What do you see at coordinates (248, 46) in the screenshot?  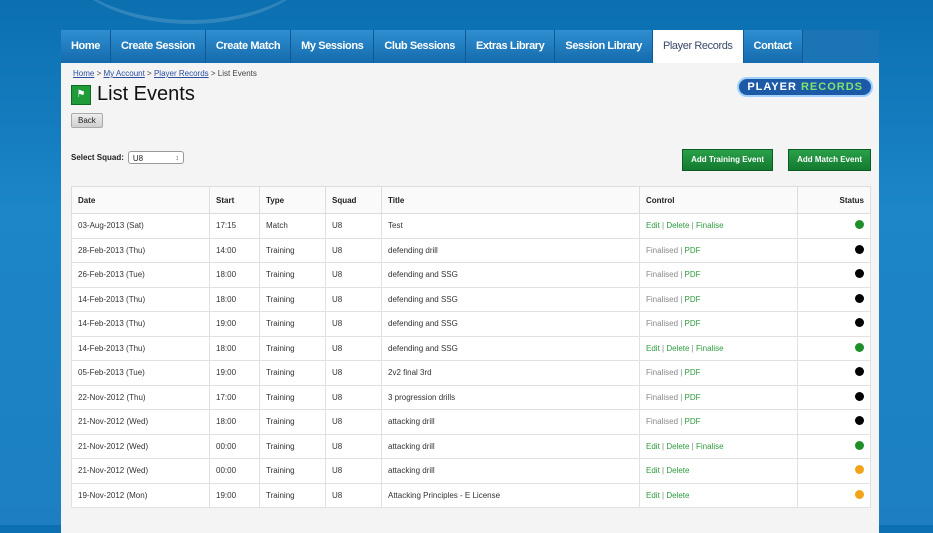 I see `nav-item-create-match: Create Match` at bounding box center [248, 46].